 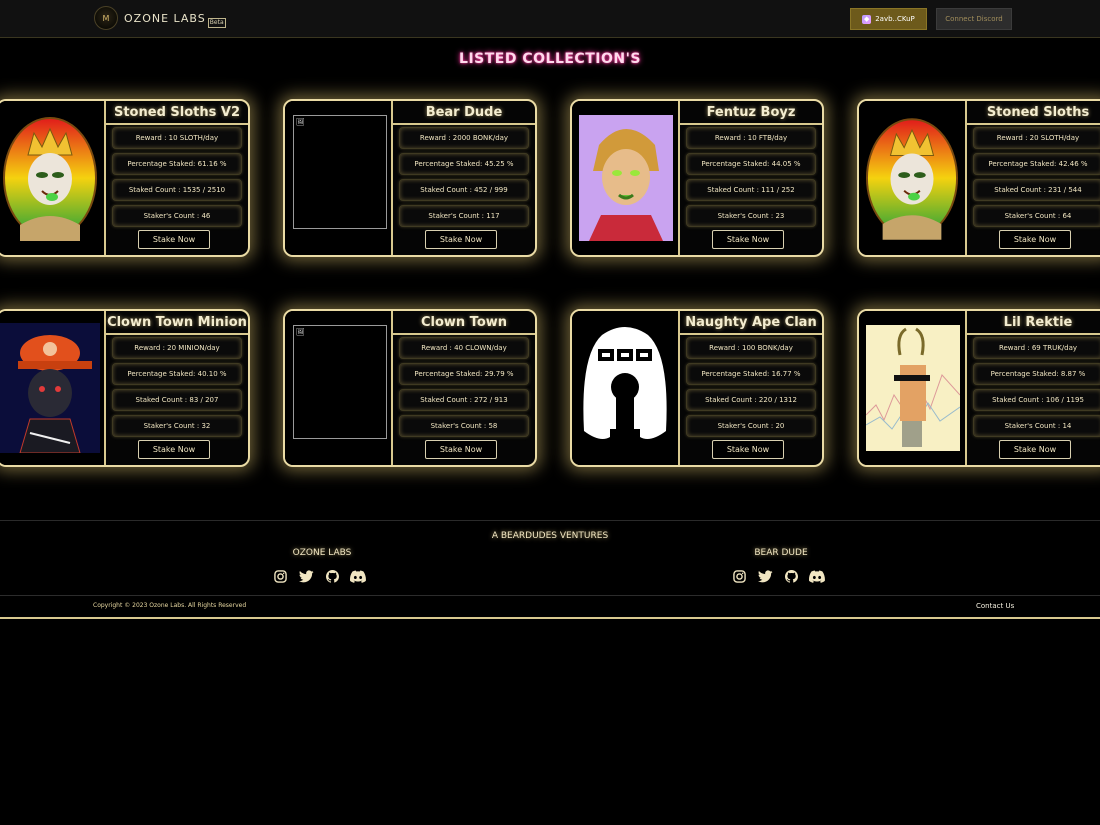 I want to click on percentage-staked-stat: Percentage Staked: 44.05 %, so click(x=751, y=164).